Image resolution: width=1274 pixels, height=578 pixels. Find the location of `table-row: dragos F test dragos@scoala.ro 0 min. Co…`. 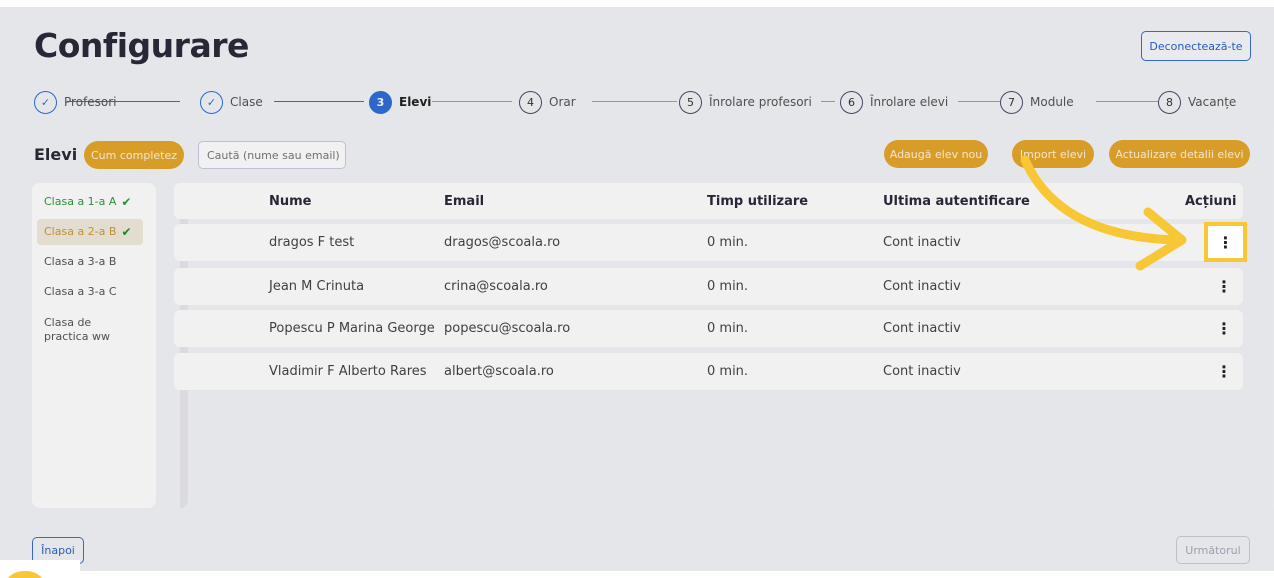

table-row: dragos F test dragos@scoala.ro 0 min. Co… is located at coordinates (708, 242).